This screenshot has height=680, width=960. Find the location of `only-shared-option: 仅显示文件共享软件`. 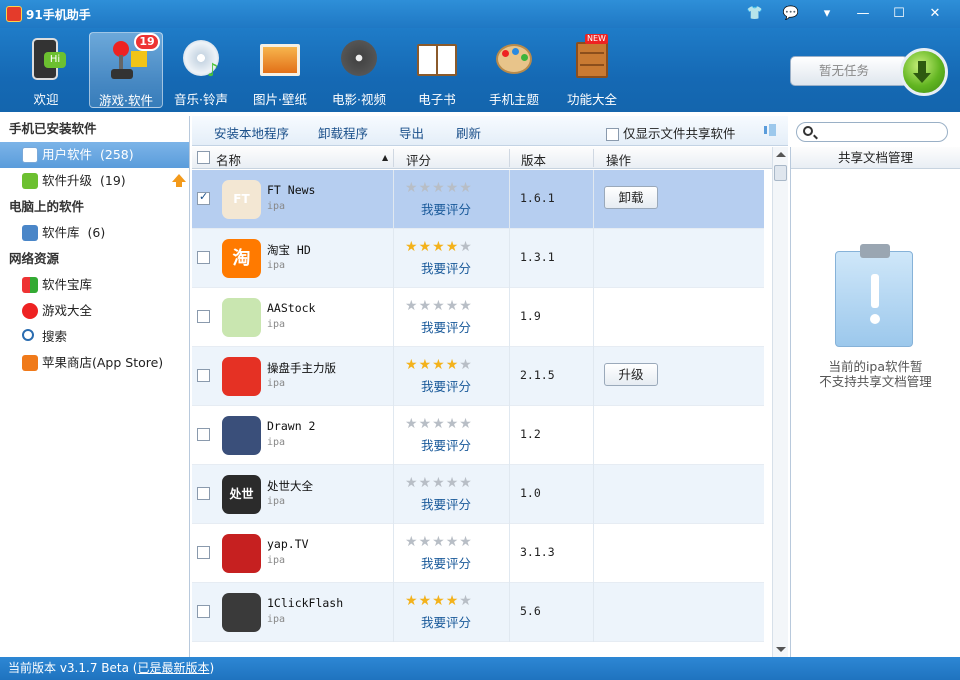

only-shared-option: 仅显示文件共享软件 is located at coordinates (671, 132).